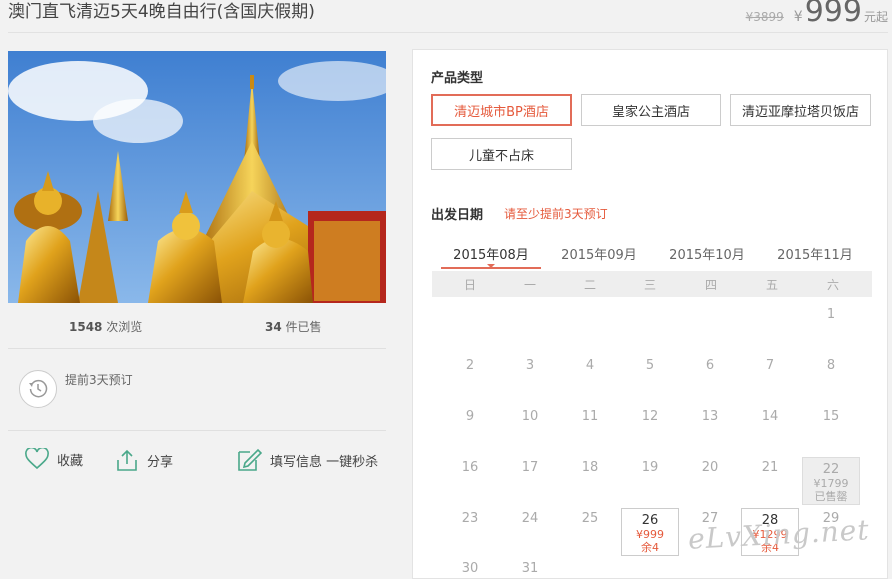 This screenshot has width=892, height=579. I want to click on calendar-day-23: 23, so click(470, 518).